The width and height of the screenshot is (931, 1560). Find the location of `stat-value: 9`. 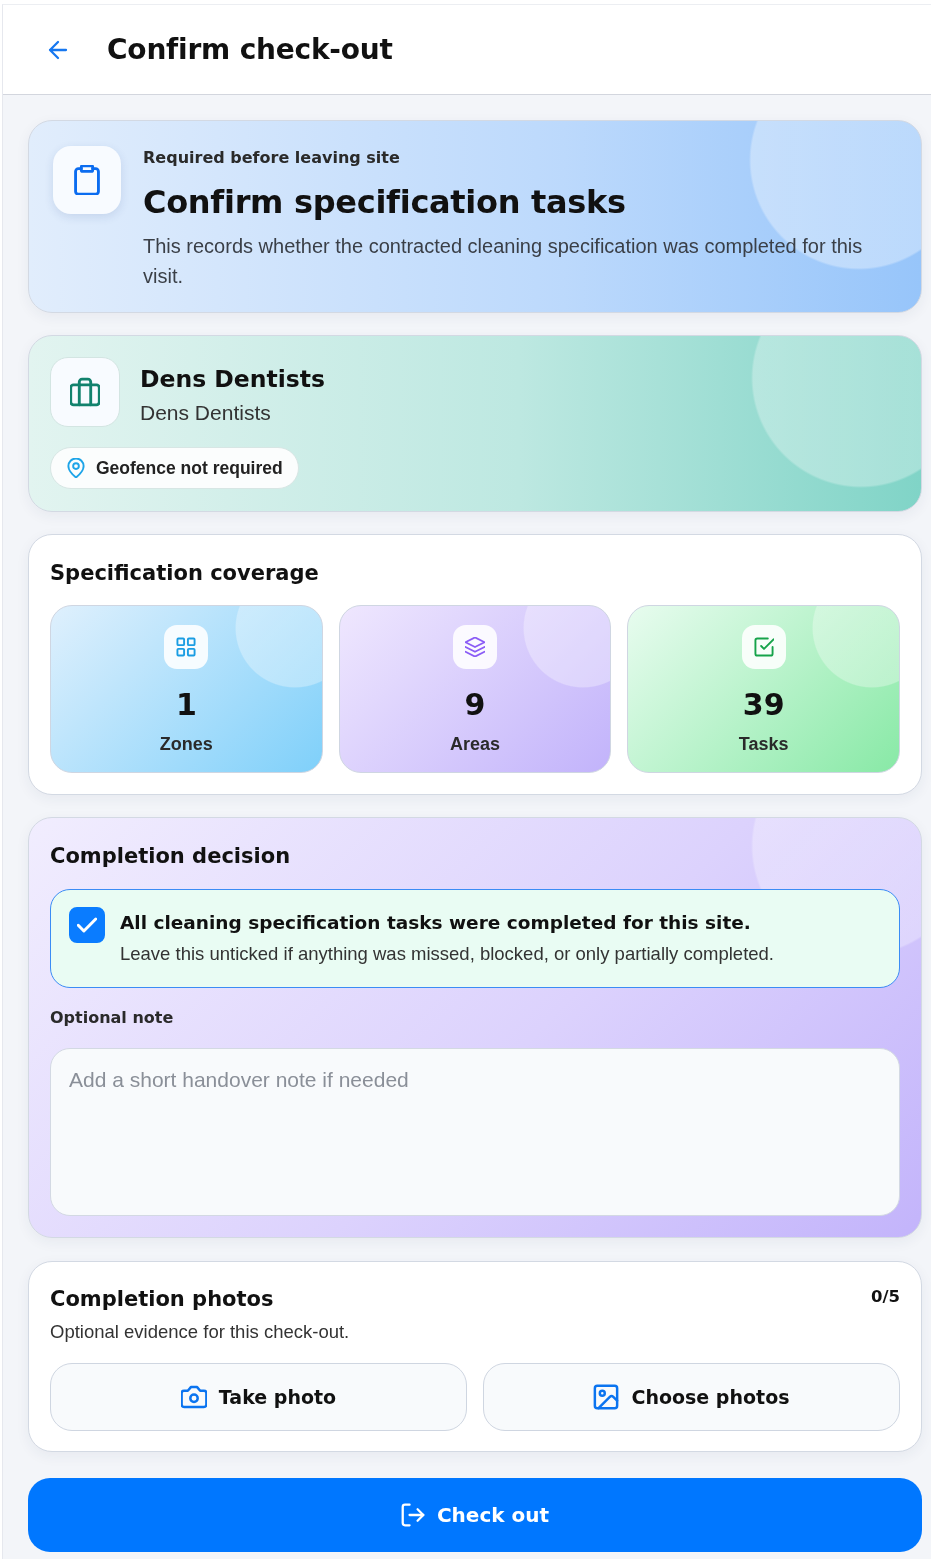

stat-value: 9 is located at coordinates (475, 705).